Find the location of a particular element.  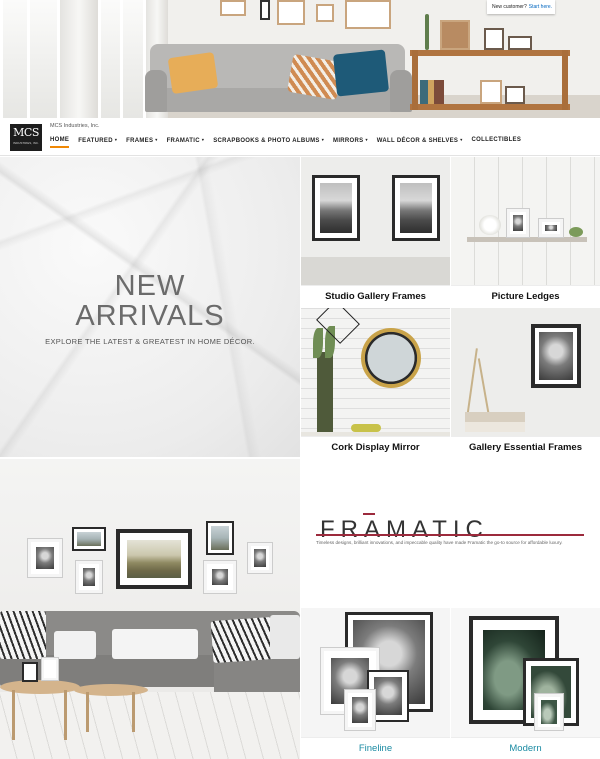

caption-gallery-essential-frames: Gallery Essential Frames is located at coordinates (525, 447).